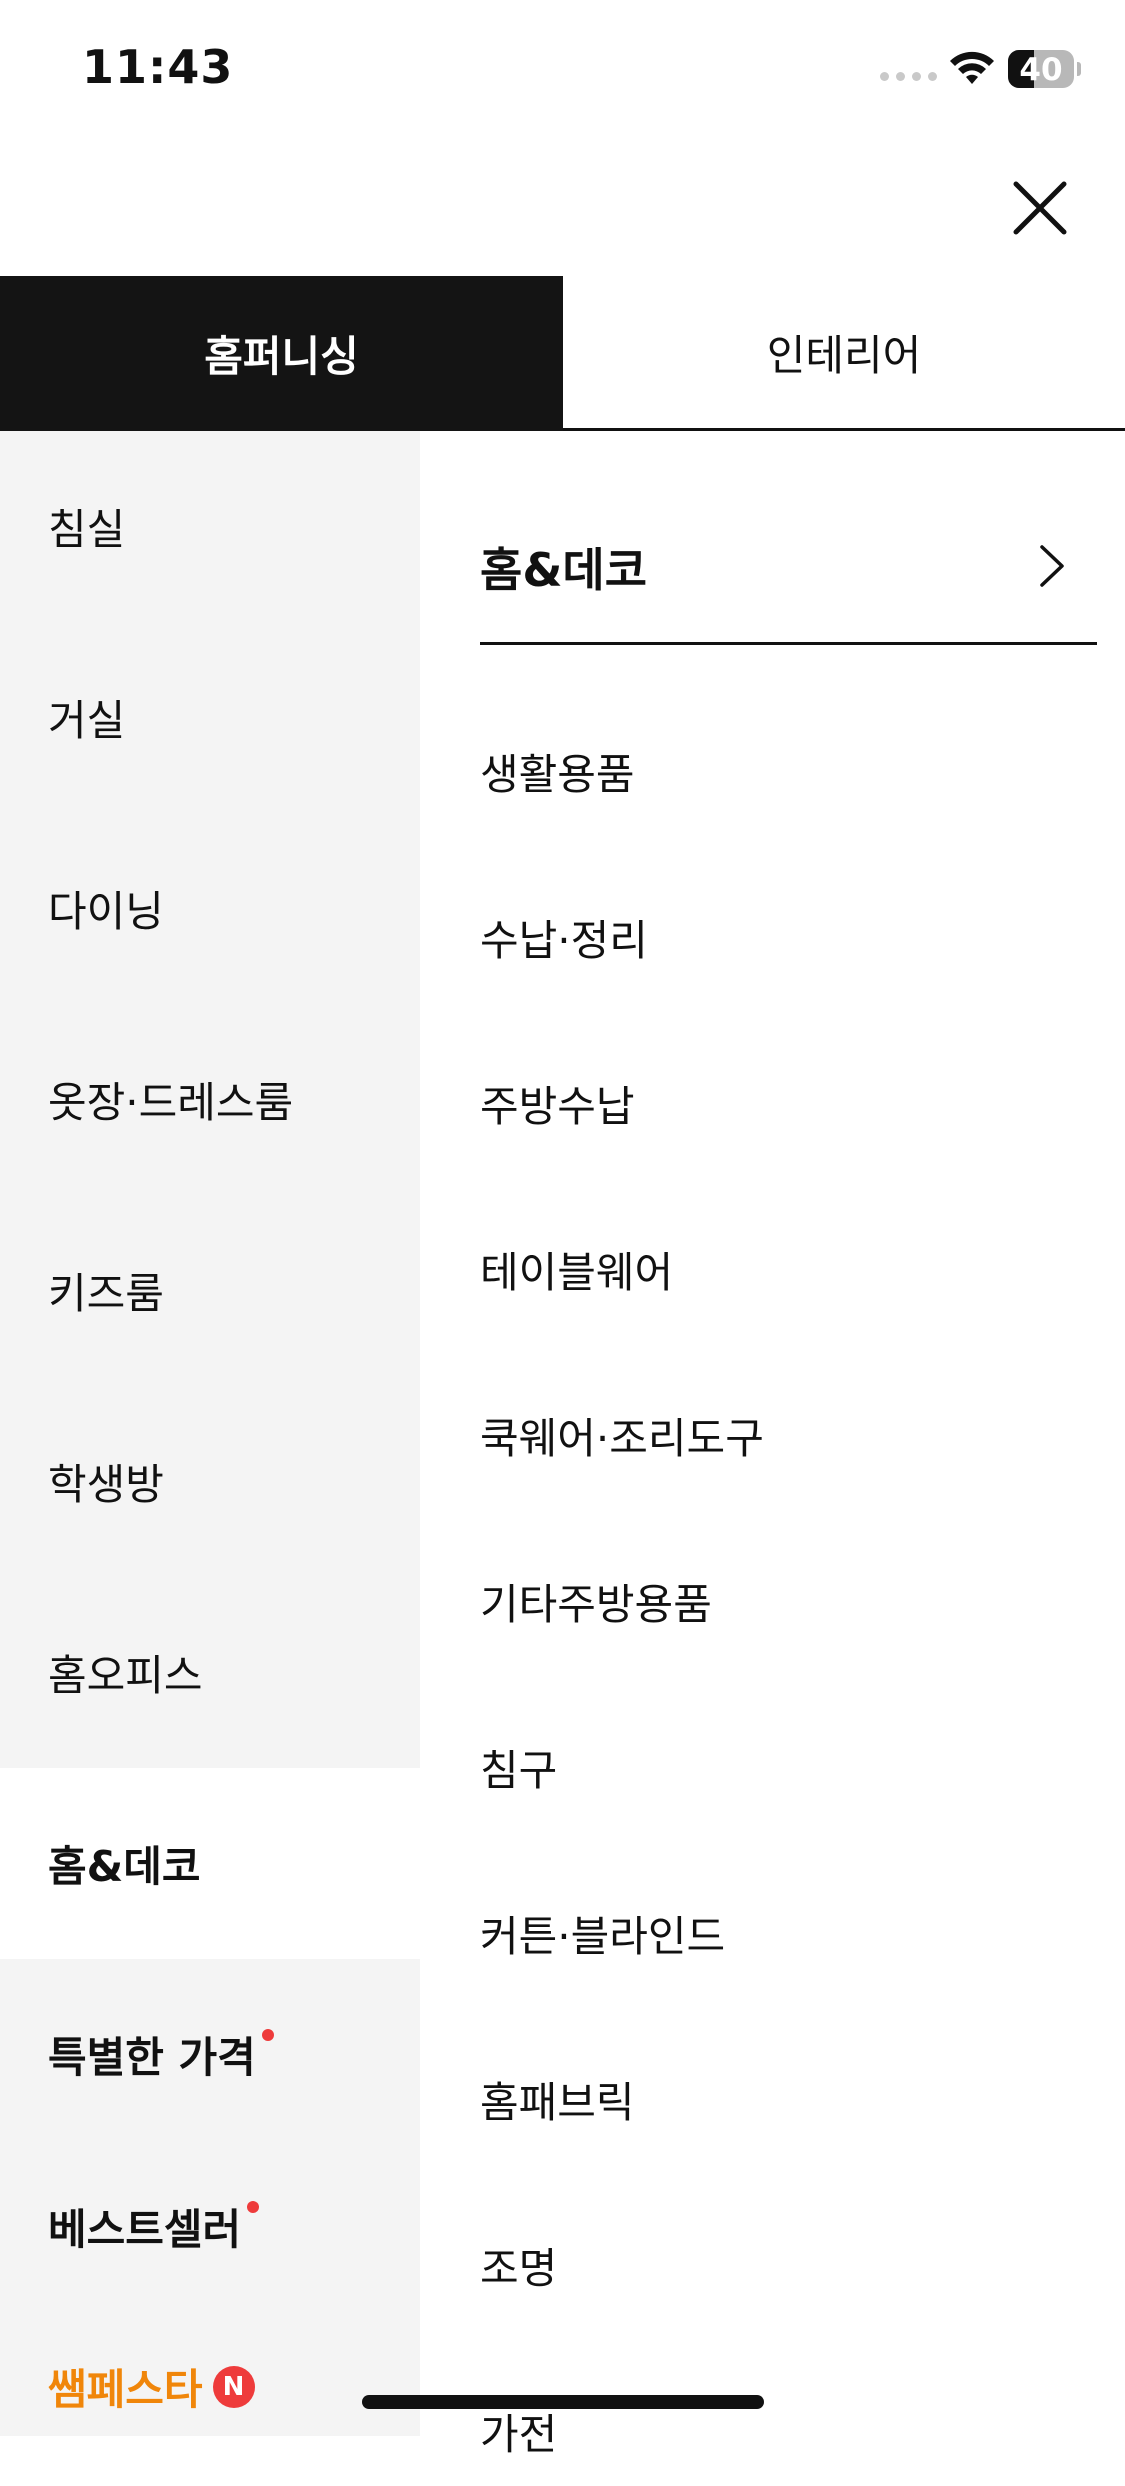 The height and width of the screenshot is (2486, 1125). Describe the element at coordinates (562, 69) in the screenshot. I see `status-bar: 11:43 40` at that location.